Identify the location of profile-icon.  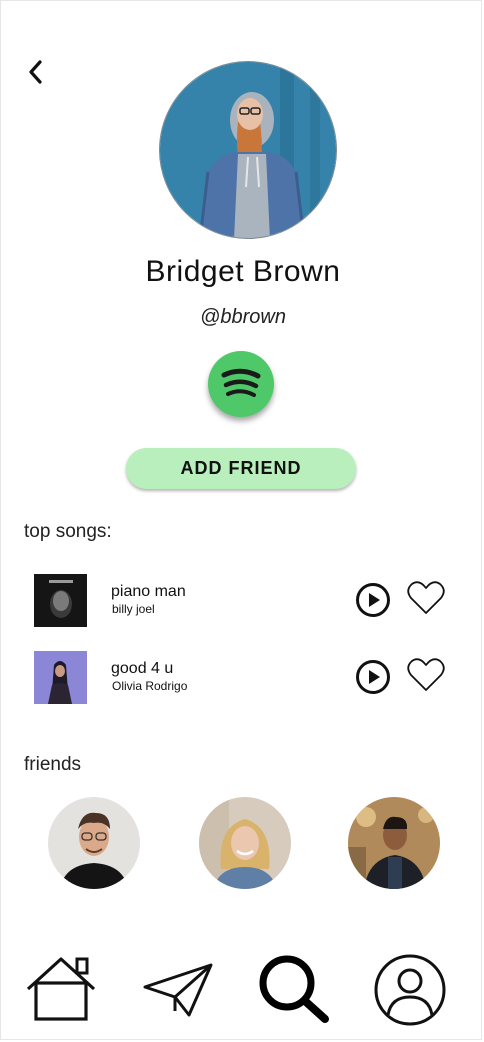
(410, 990).